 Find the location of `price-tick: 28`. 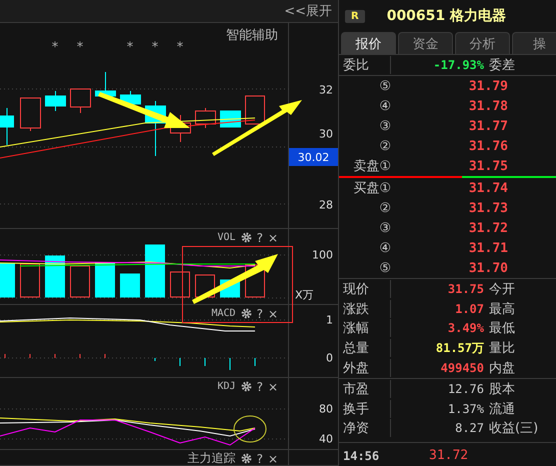

price-tick: 28 is located at coordinates (326, 205).